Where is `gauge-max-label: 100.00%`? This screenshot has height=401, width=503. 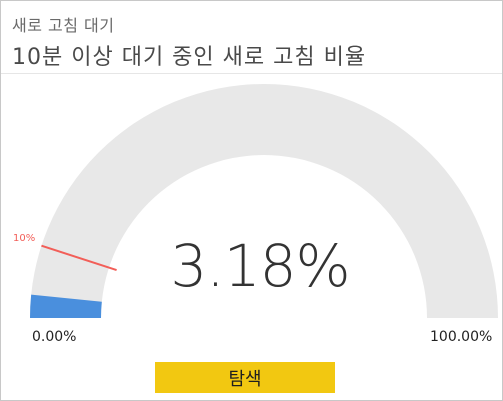 gauge-max-label: 100.00% is located at coordinates (461, 337).